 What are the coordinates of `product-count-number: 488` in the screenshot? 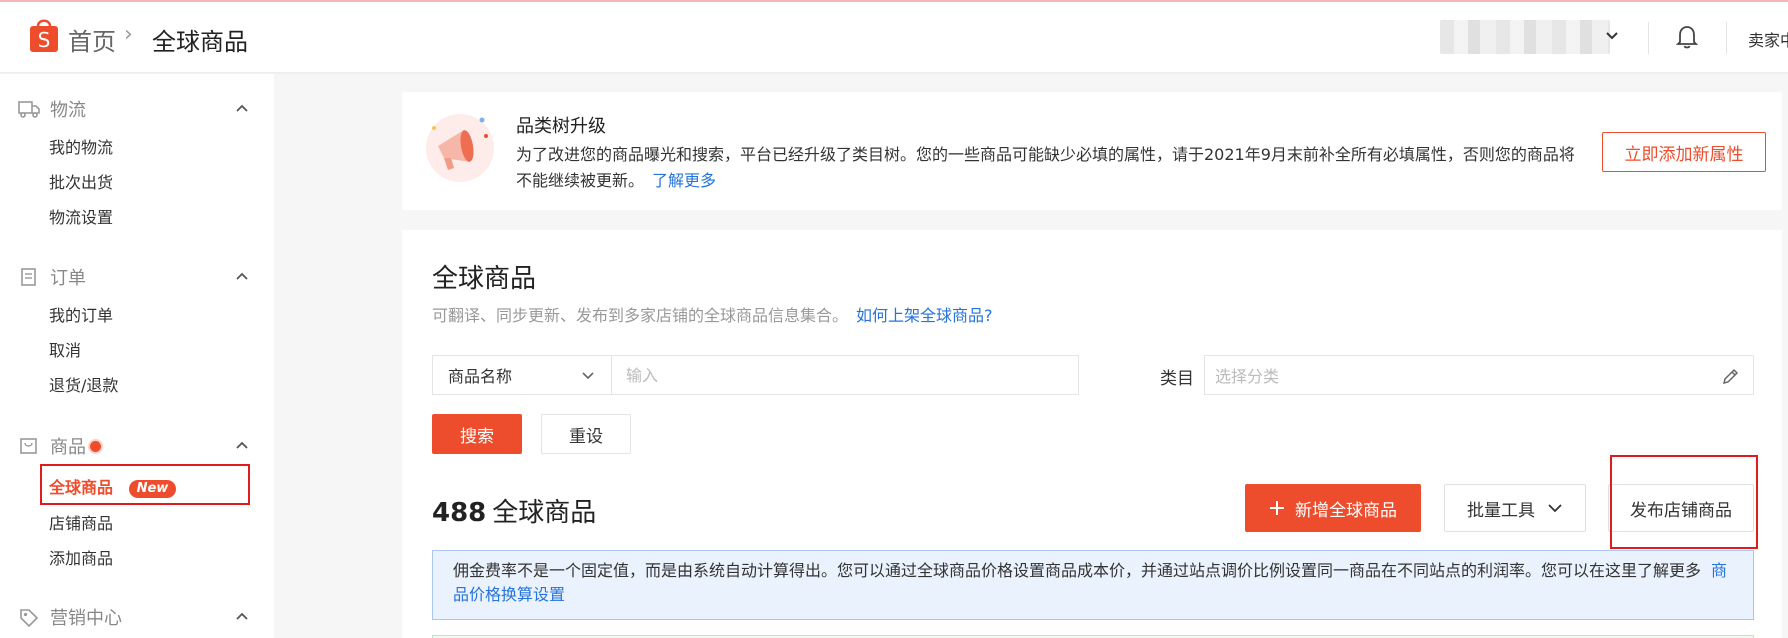 It's located at (459, 513).